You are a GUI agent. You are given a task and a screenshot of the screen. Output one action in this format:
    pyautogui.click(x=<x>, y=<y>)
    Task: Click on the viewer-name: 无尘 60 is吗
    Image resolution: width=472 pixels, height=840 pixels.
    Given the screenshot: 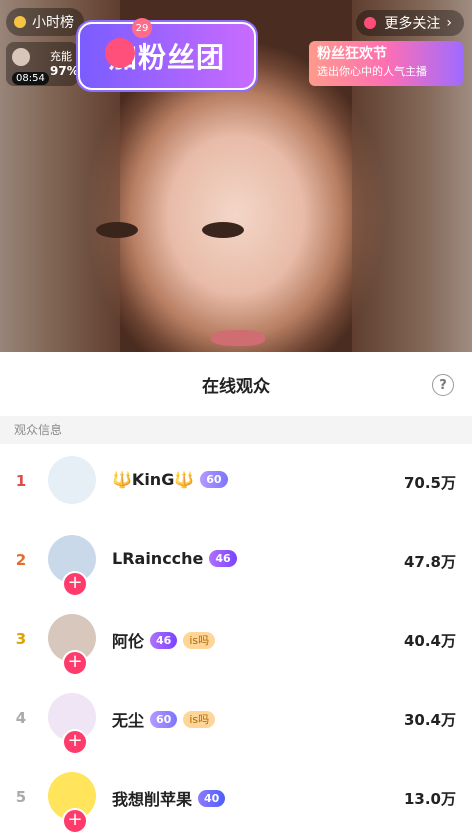 What is the action you would take?
    pyautogui.click(x=164, y=719)
    